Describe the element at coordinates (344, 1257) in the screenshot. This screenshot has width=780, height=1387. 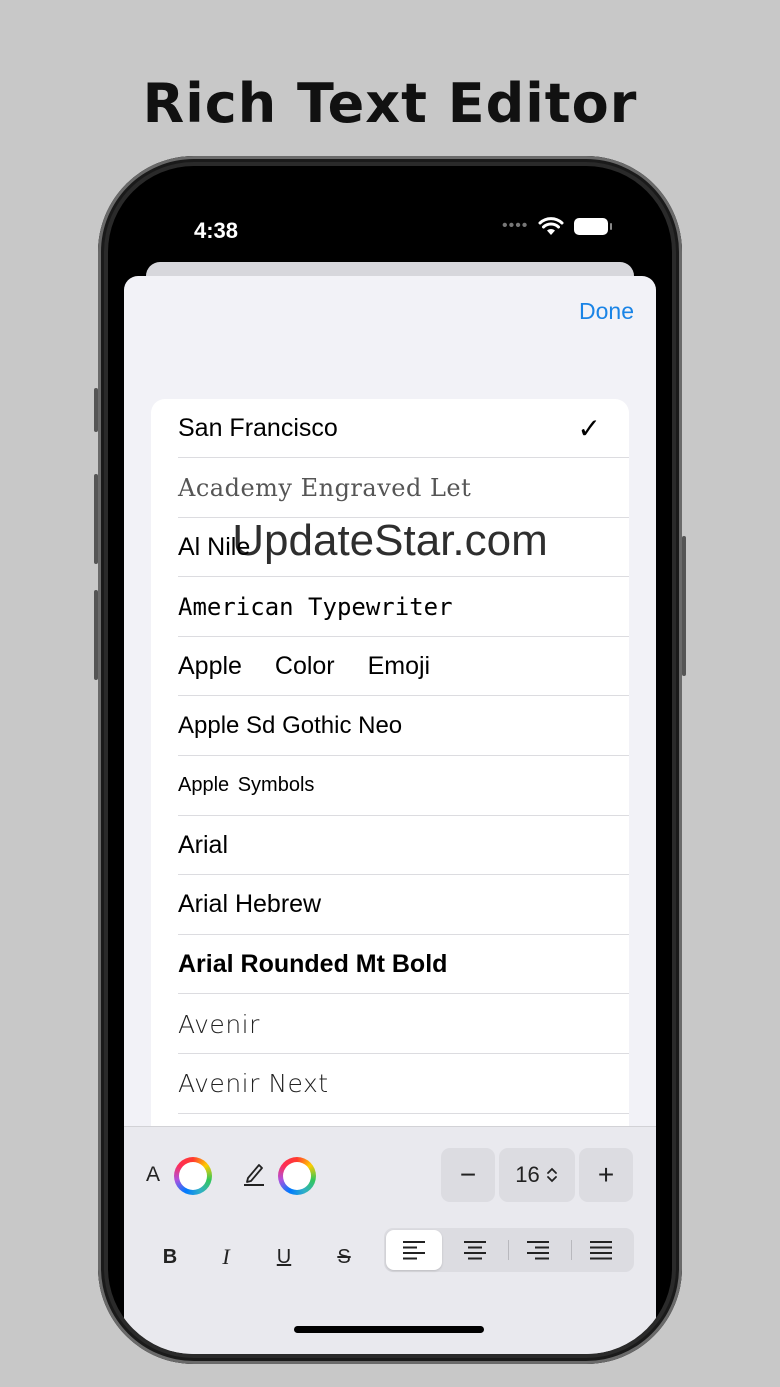
I see `strikethrough-button: S` at that location.